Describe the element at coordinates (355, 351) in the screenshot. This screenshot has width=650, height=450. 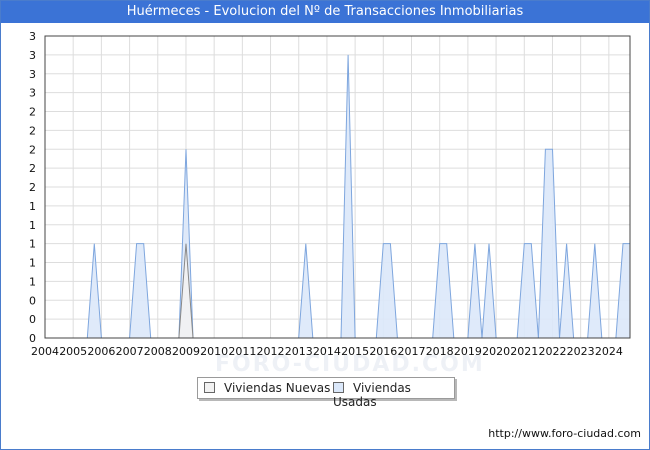
I see `x-tick-label: 2015` at that location.